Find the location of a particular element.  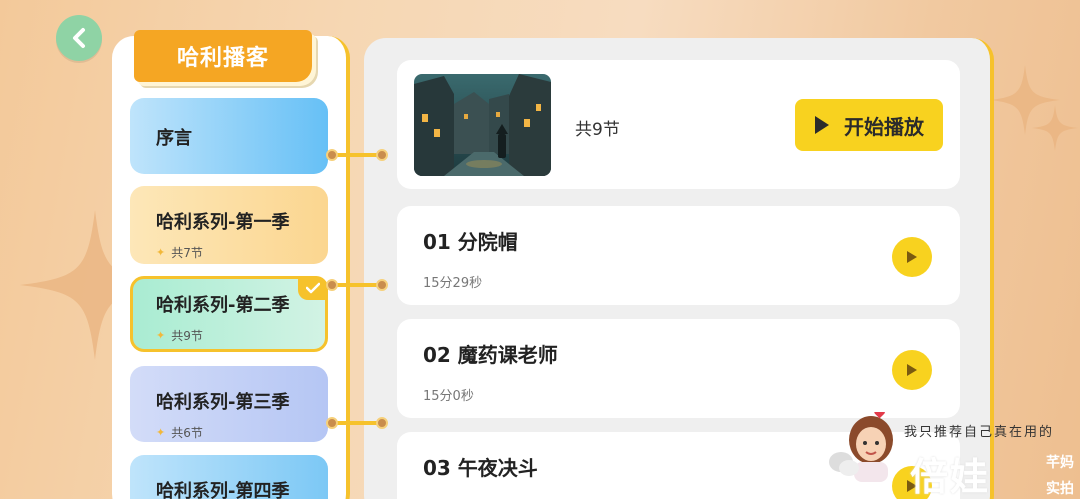

start-play-label: 开始播放 is located at coordinates (884, 126).